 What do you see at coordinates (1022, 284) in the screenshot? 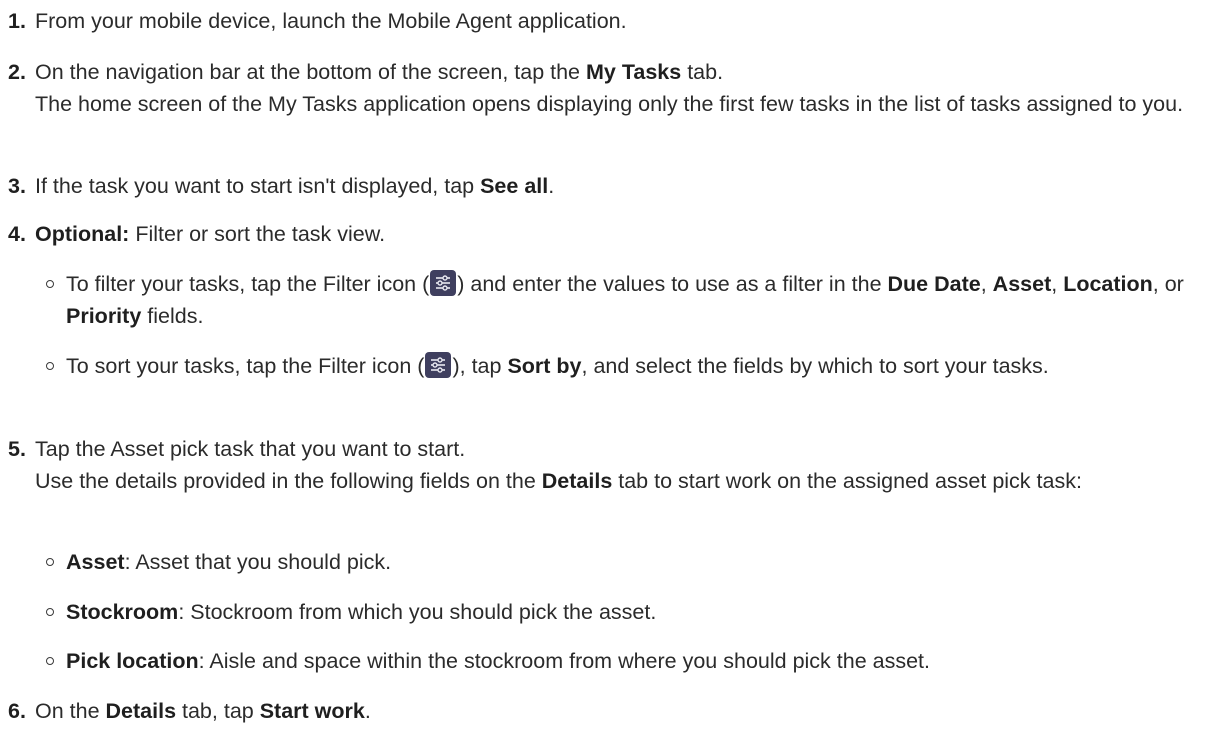
I see `asset-label: Asset` at bounding box center [1022, 284].